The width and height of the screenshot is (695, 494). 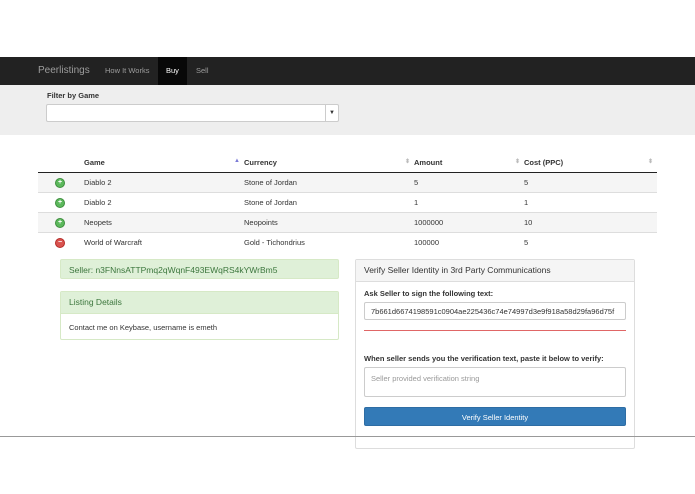 I want to click on brand-logo: Peerlistings, so click(x=64, y=71).